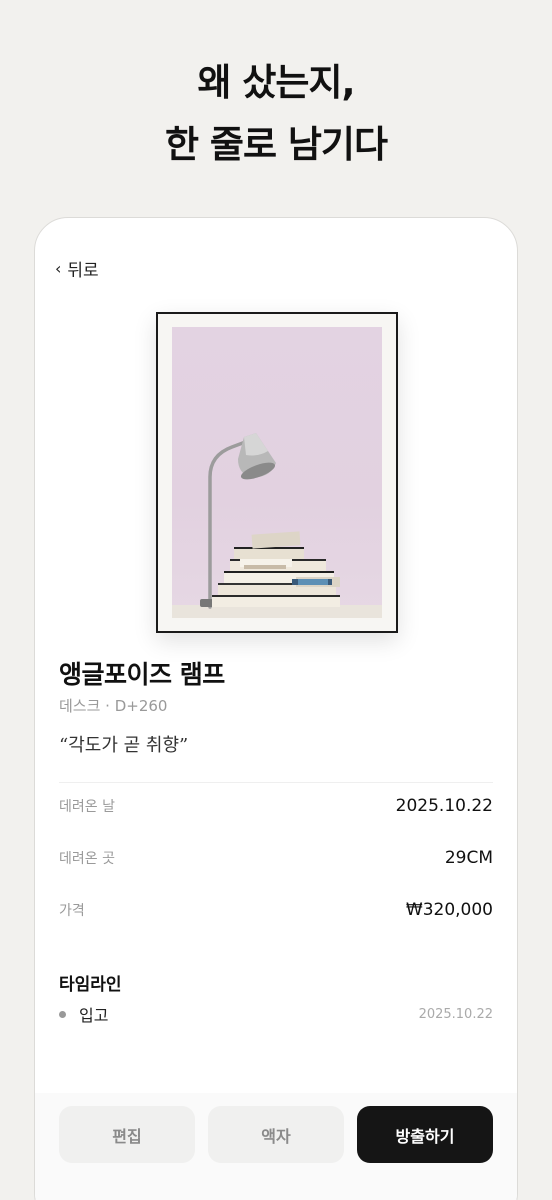 The width and height of the screenshot is (552, 1200). What do you see at coordinates (83, 271) in the screenshot?
I see `back-label: 뒤로` at bounding box center [83, 271].